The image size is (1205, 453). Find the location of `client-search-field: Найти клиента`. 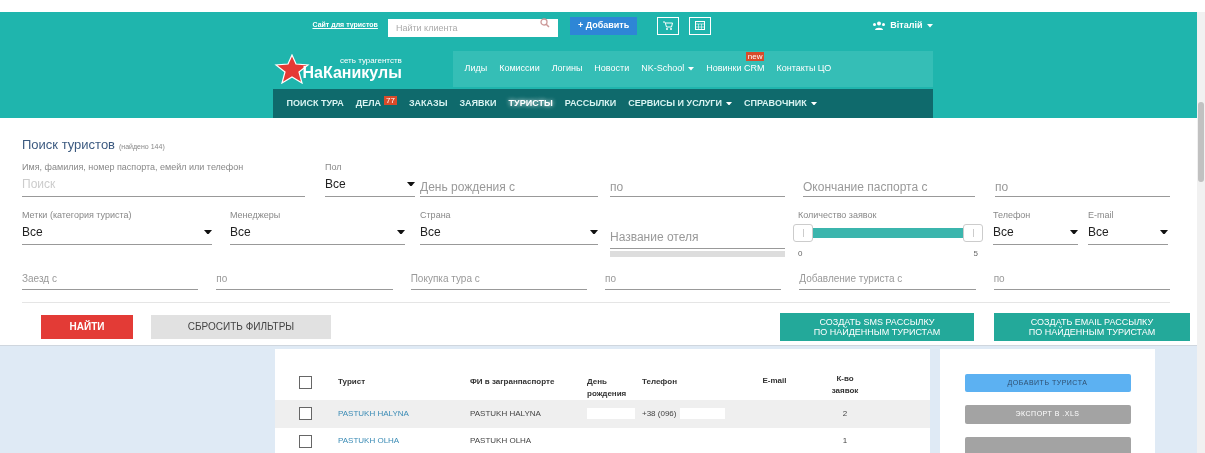

client-search-field: Найти клиента is located at coordinates (472, 27).